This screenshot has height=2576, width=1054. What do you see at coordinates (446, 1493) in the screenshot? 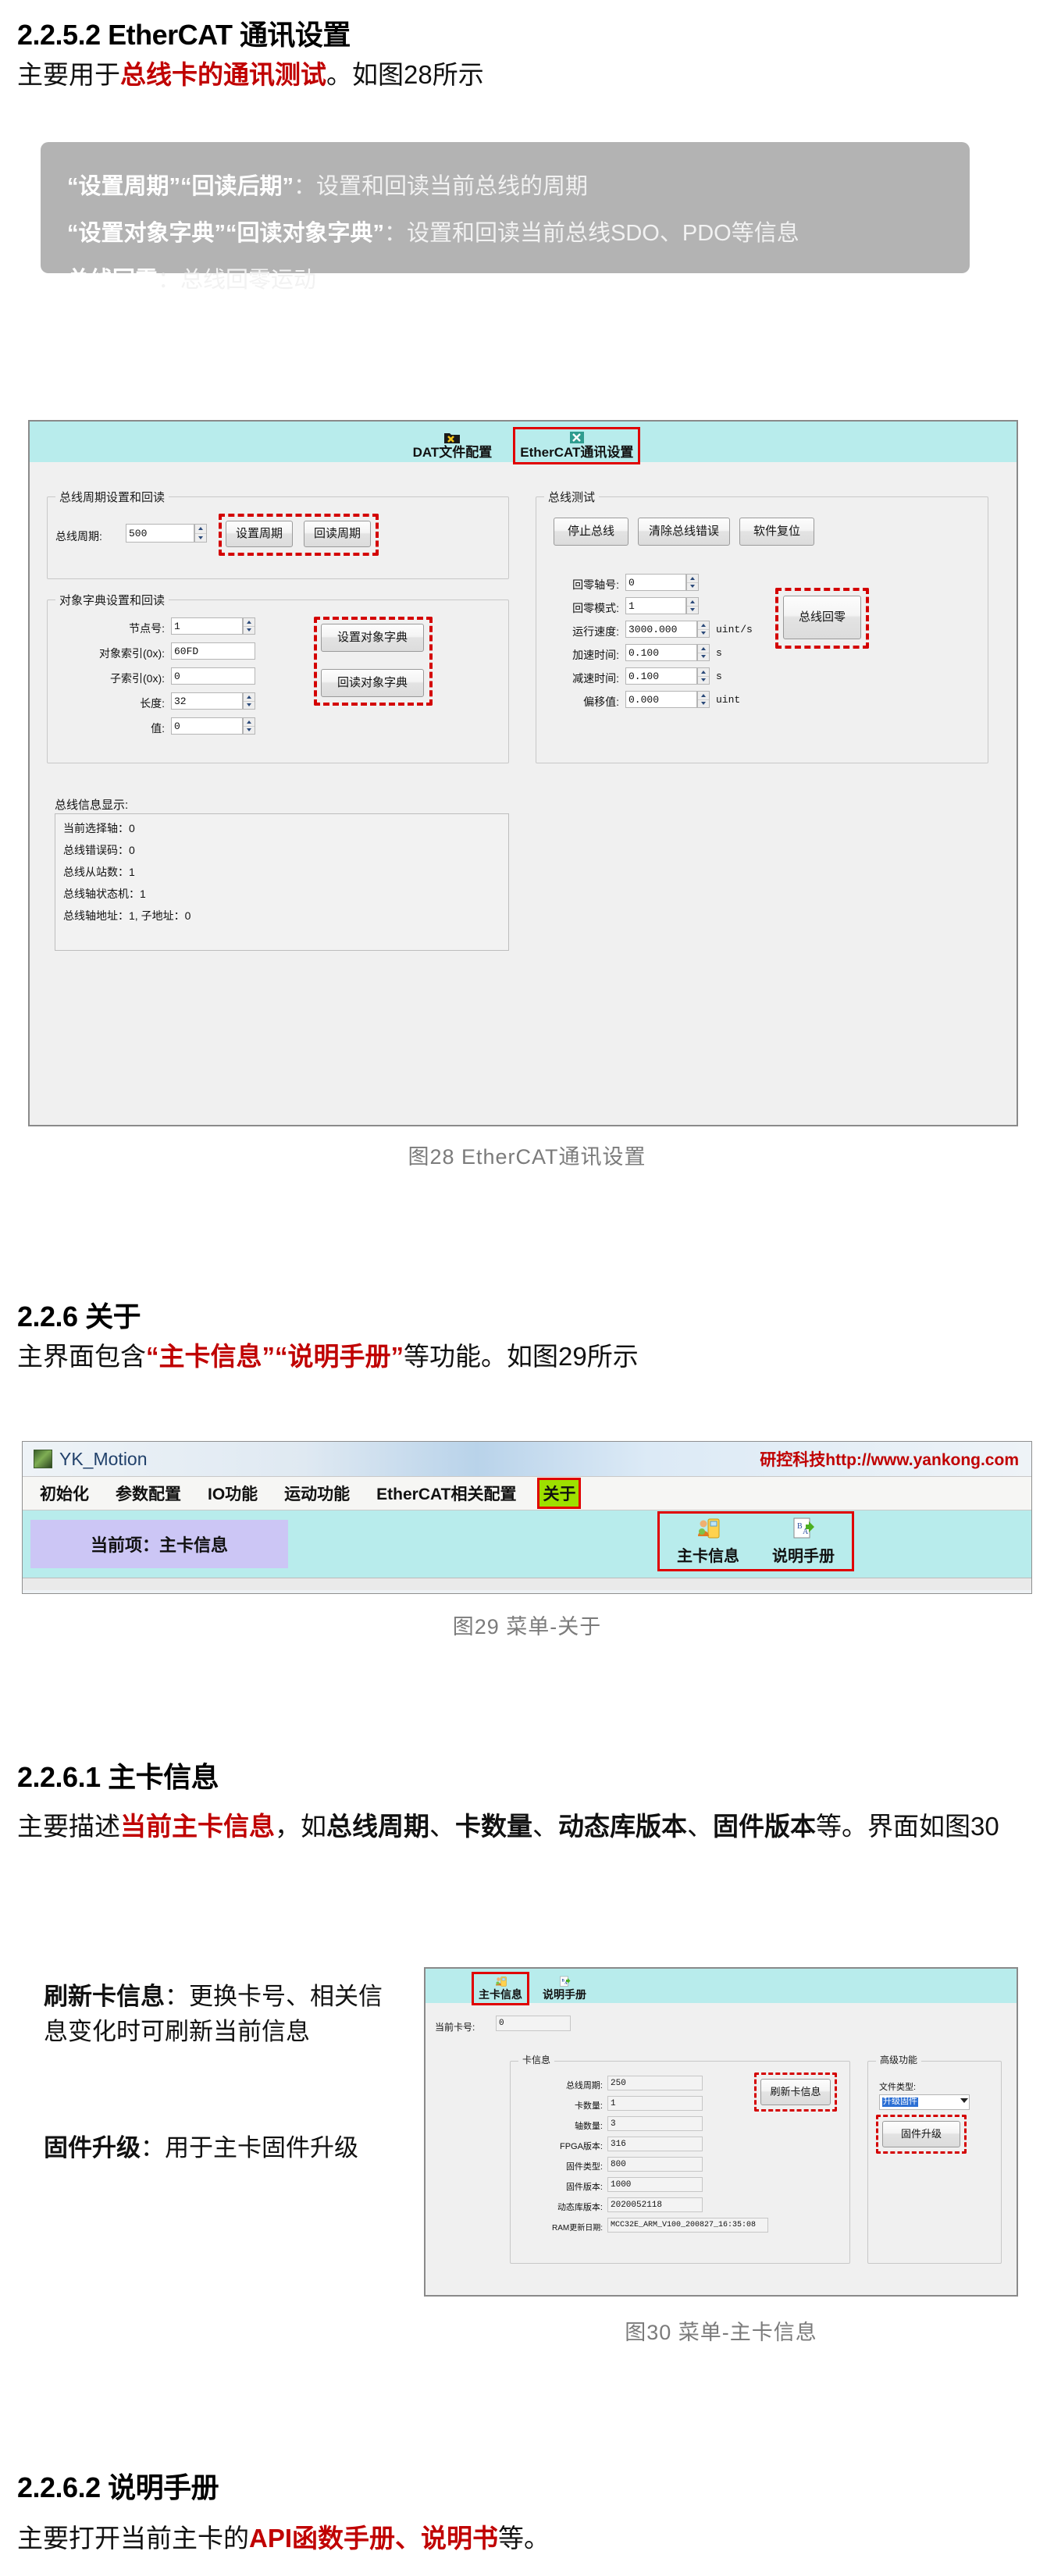
I see `menu-item-ethercat: EtherCAT相关配置` at bounding box center [446, 1493].